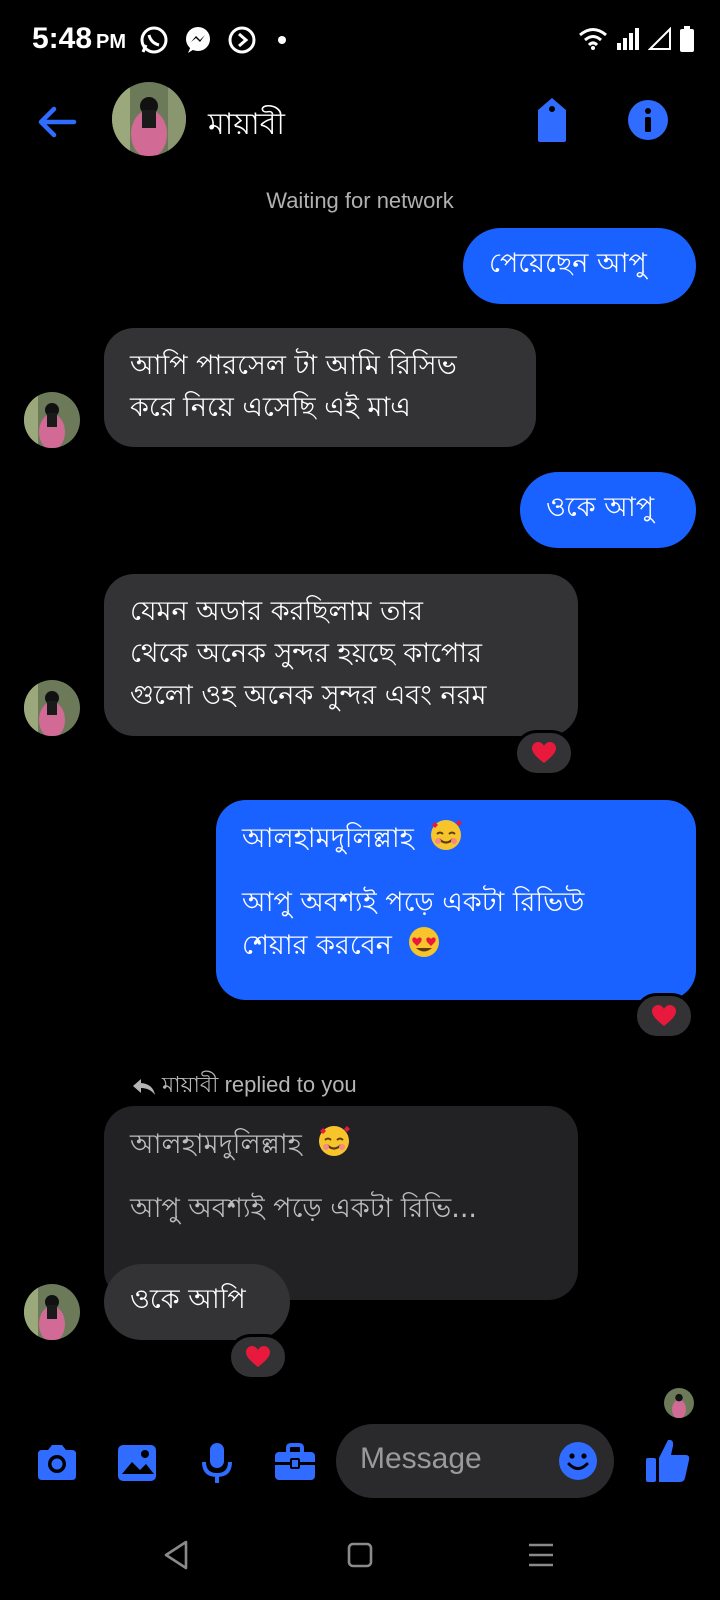 This screenshot has height=1600, width=720. I want to click on status-bar: 5:48 PM, so click(360, 41).